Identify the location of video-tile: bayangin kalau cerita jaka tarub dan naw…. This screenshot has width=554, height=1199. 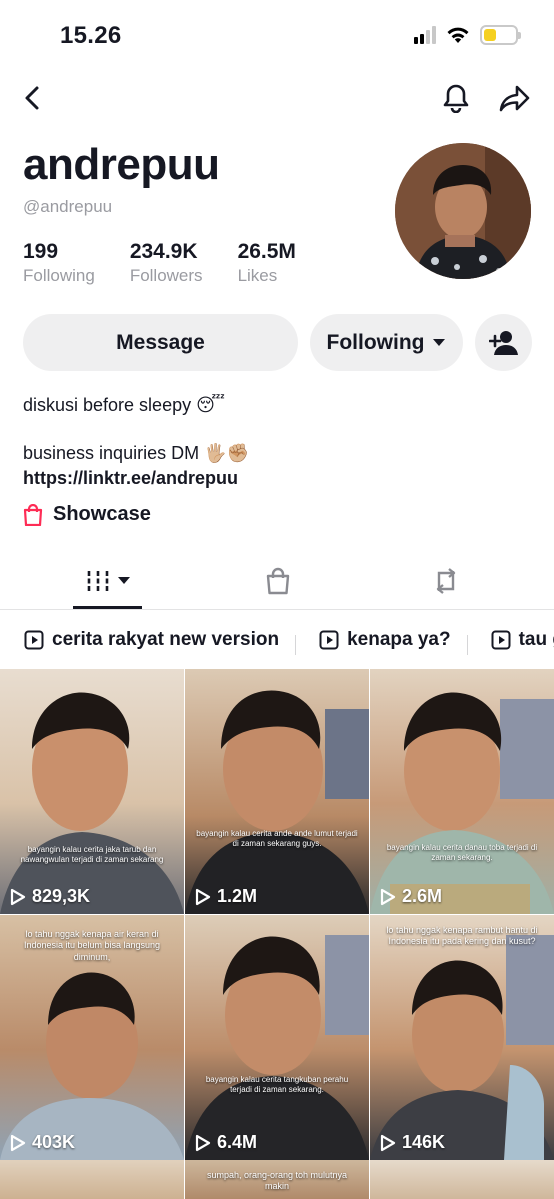
(92, 791).